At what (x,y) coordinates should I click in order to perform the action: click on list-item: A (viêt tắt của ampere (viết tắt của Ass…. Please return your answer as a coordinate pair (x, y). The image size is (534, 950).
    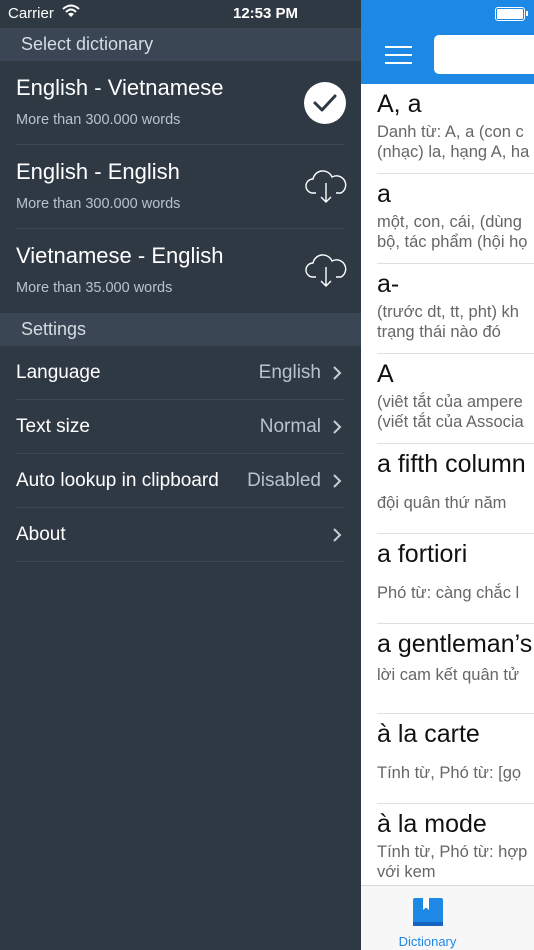
    Looking at the image, I should click on (455, 399).